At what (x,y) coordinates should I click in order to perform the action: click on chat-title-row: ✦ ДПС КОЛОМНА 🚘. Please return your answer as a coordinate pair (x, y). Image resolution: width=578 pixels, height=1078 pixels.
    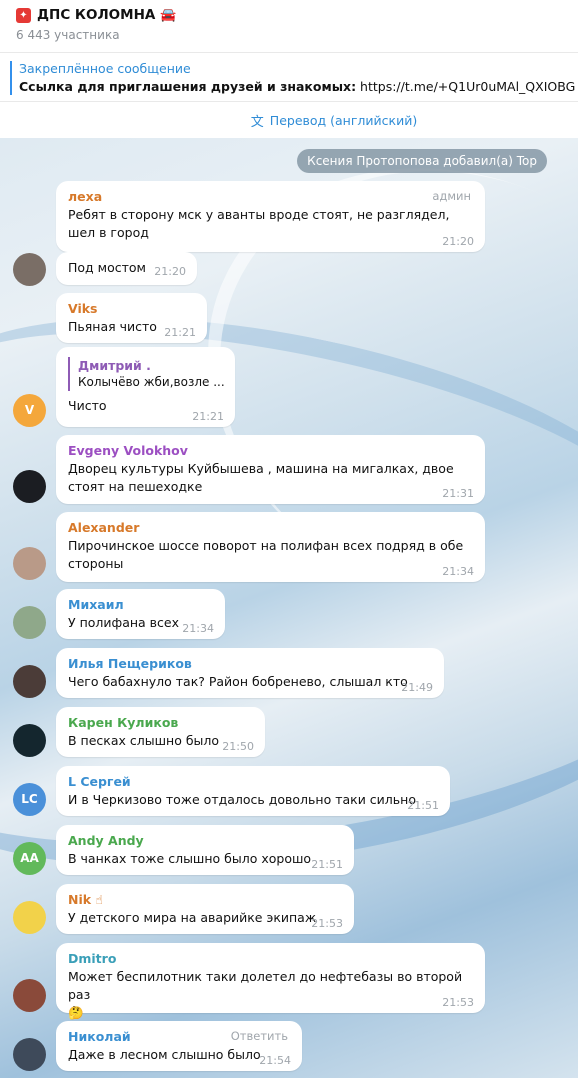
    Looking at the image, I should click on (96, 15).